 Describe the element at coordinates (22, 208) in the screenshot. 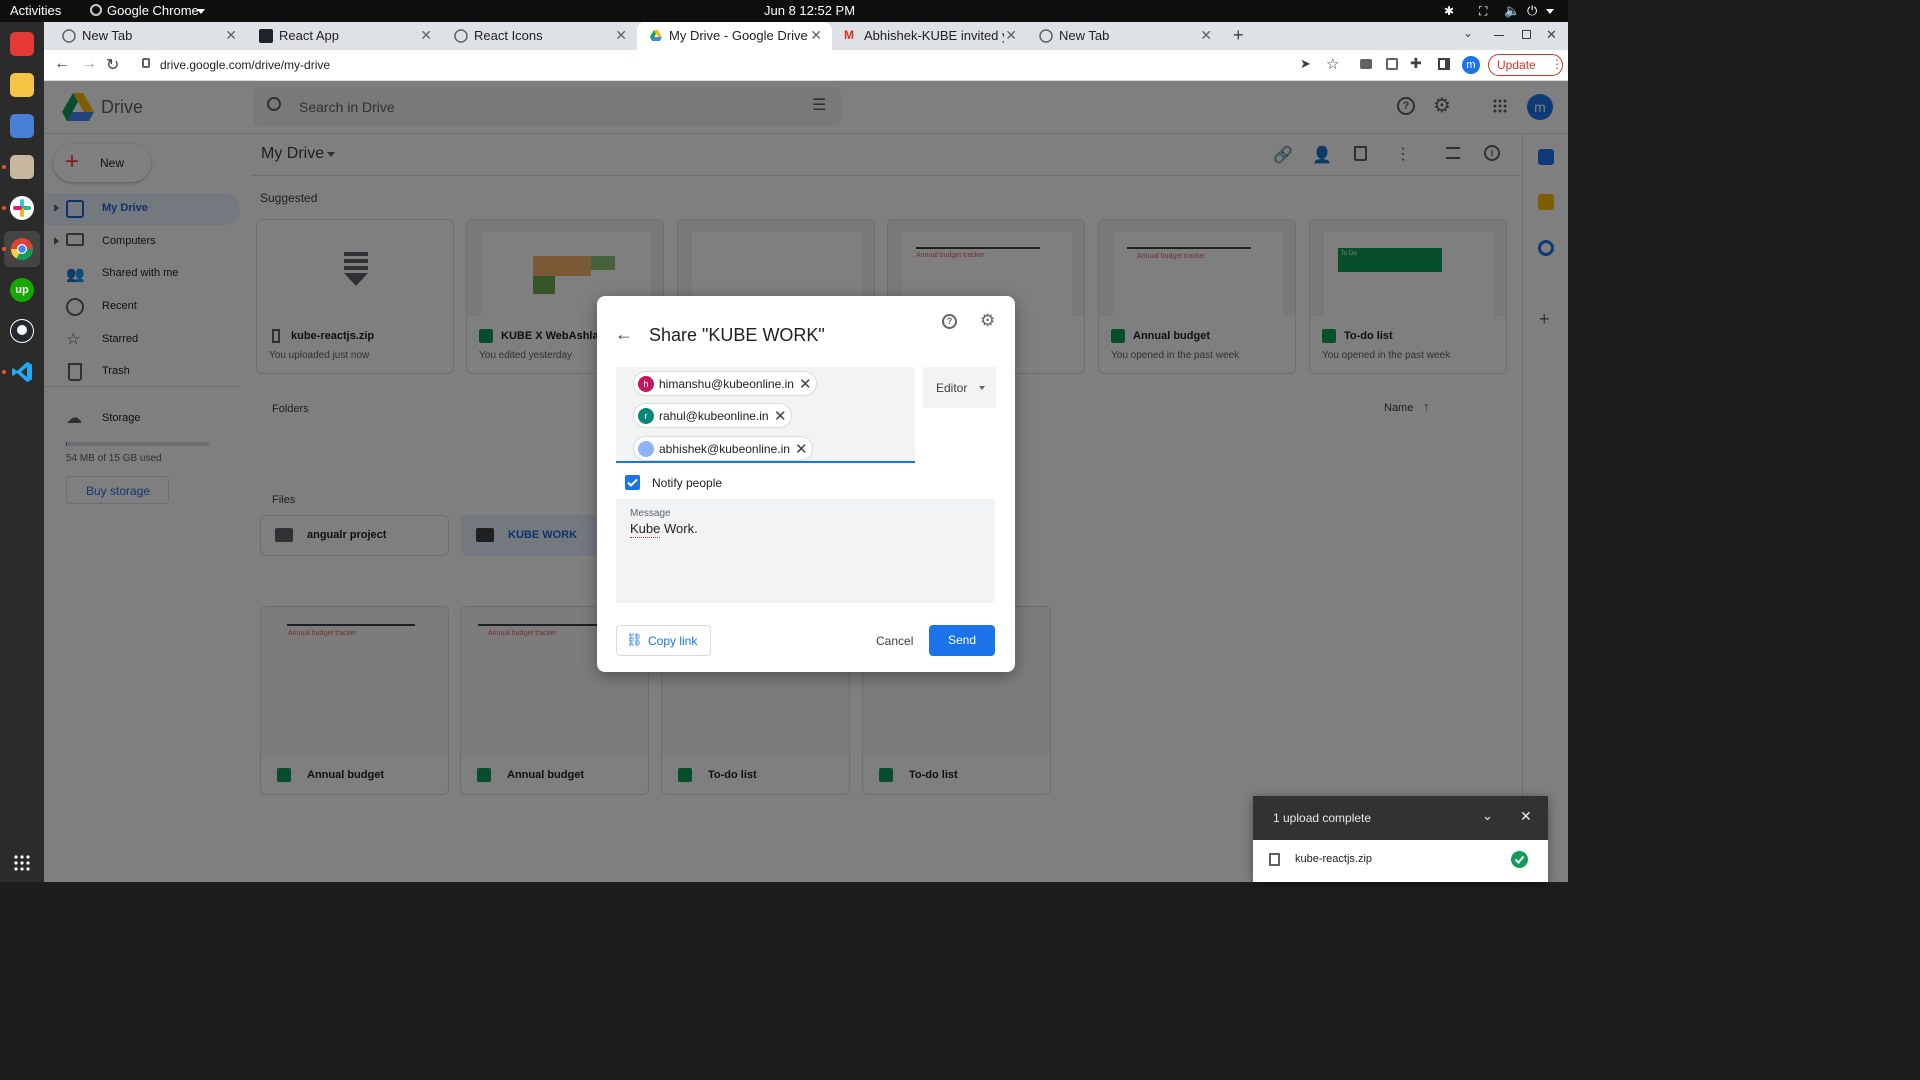

I see `slack-icon` at that location.